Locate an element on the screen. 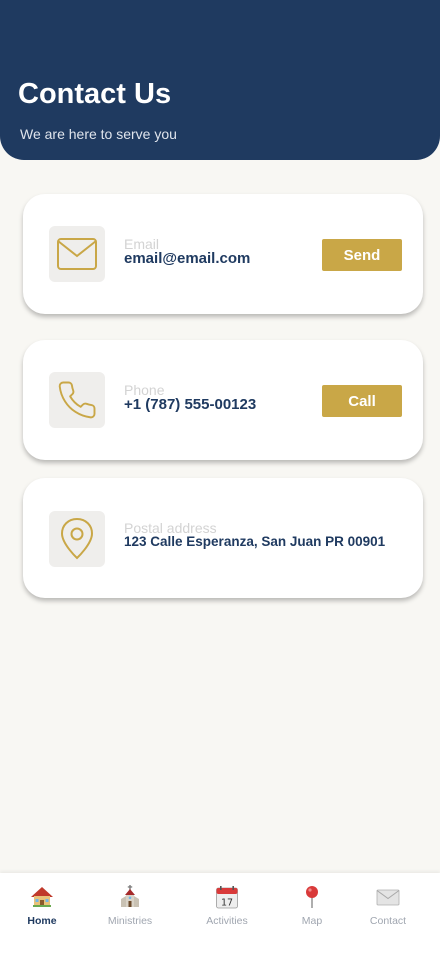 This screenshot has width=440, height=956. phone-icon is located at coordinates (77, 400).